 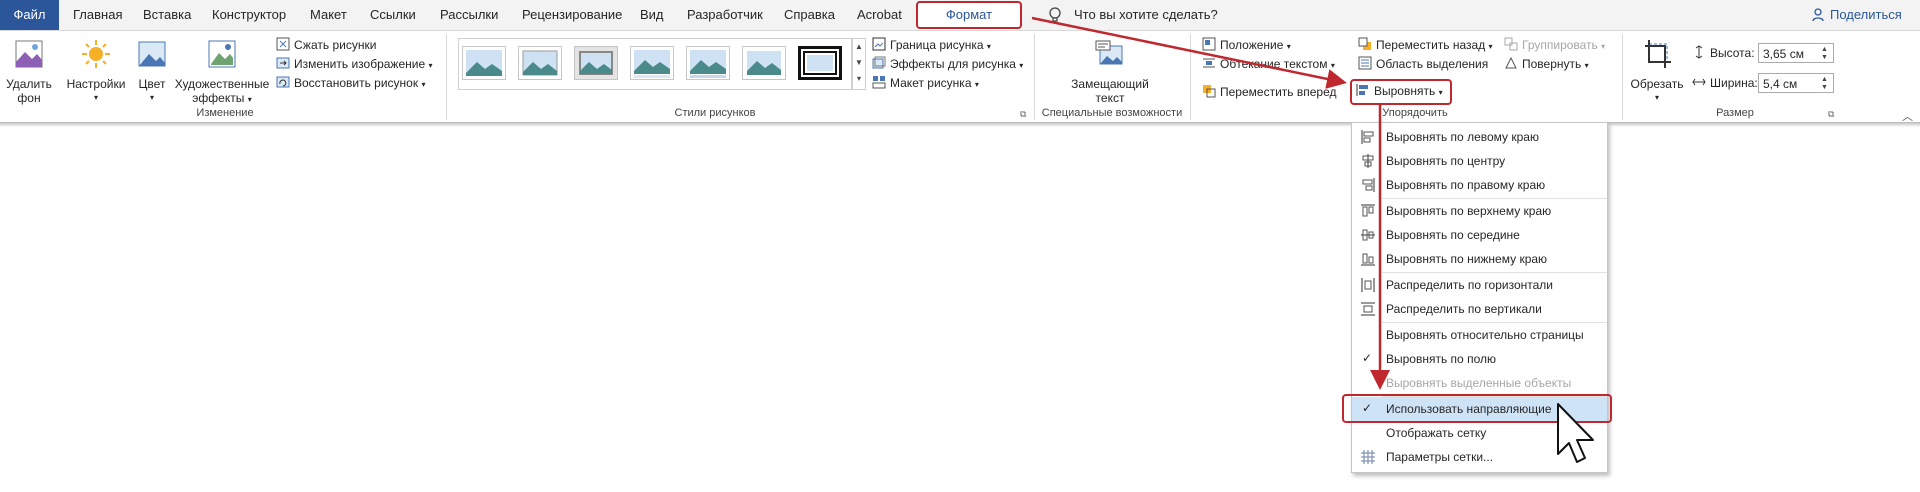 What do you see at coordinates (1210, 203) in the screenshot?
I see `annotation-arrows` at bounding box center [1210, 203].